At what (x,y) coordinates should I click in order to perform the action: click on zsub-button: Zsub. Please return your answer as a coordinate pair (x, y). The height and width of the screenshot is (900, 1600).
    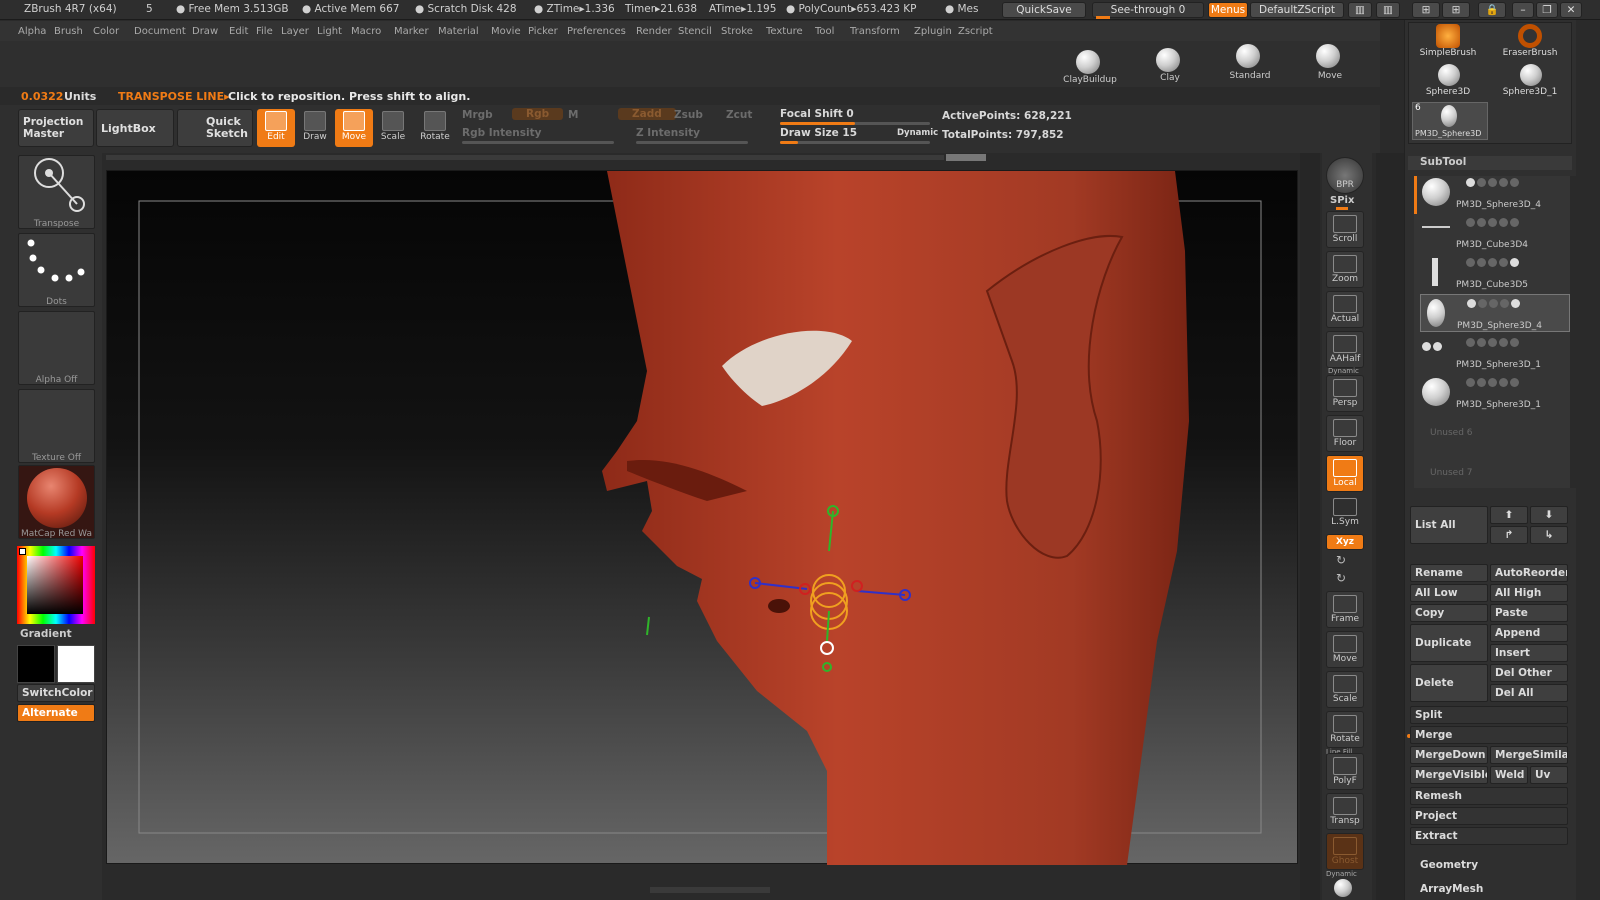
    Looking at the image, I should click on (688, 115).